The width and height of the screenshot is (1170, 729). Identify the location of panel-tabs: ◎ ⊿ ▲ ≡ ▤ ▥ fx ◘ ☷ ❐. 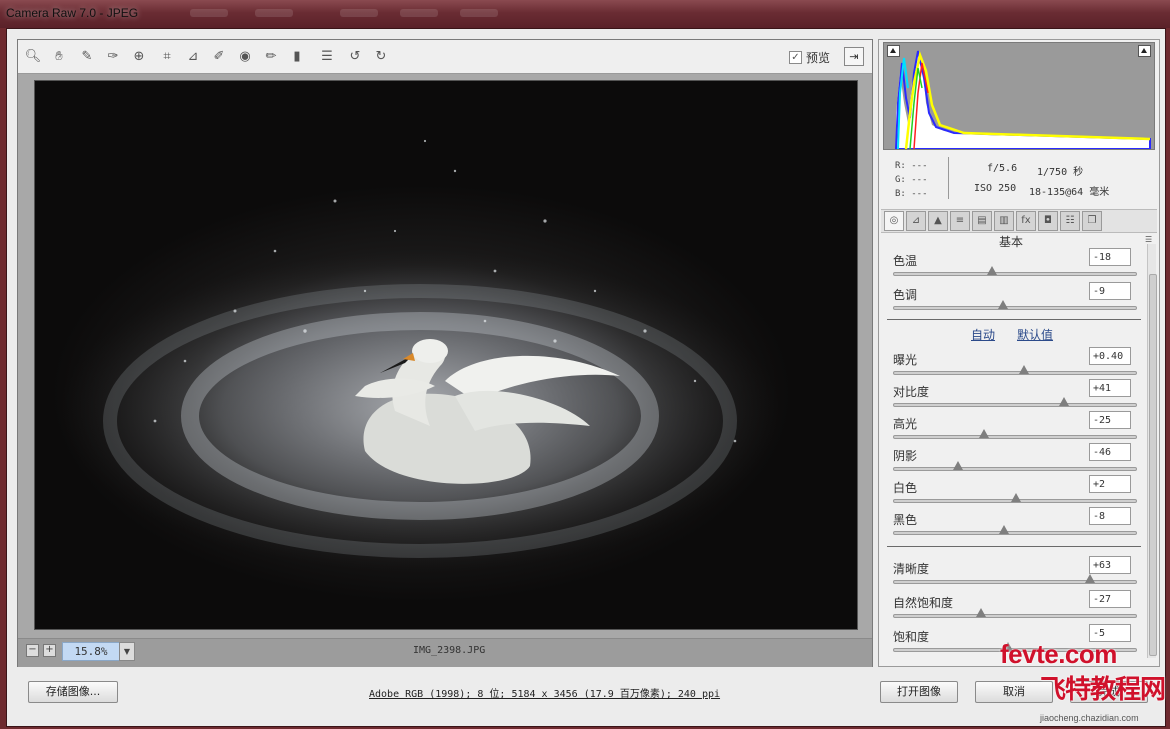
(1019, 221).